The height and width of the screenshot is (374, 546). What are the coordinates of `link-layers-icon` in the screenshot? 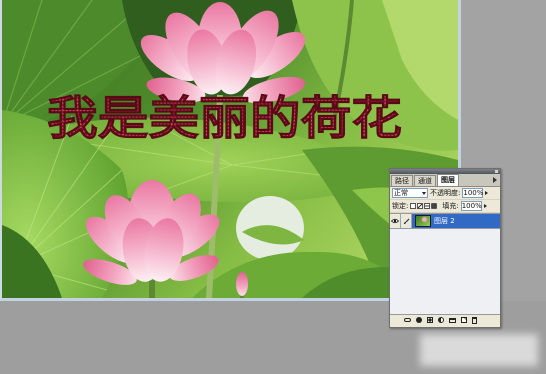 It's located at (407, 320).